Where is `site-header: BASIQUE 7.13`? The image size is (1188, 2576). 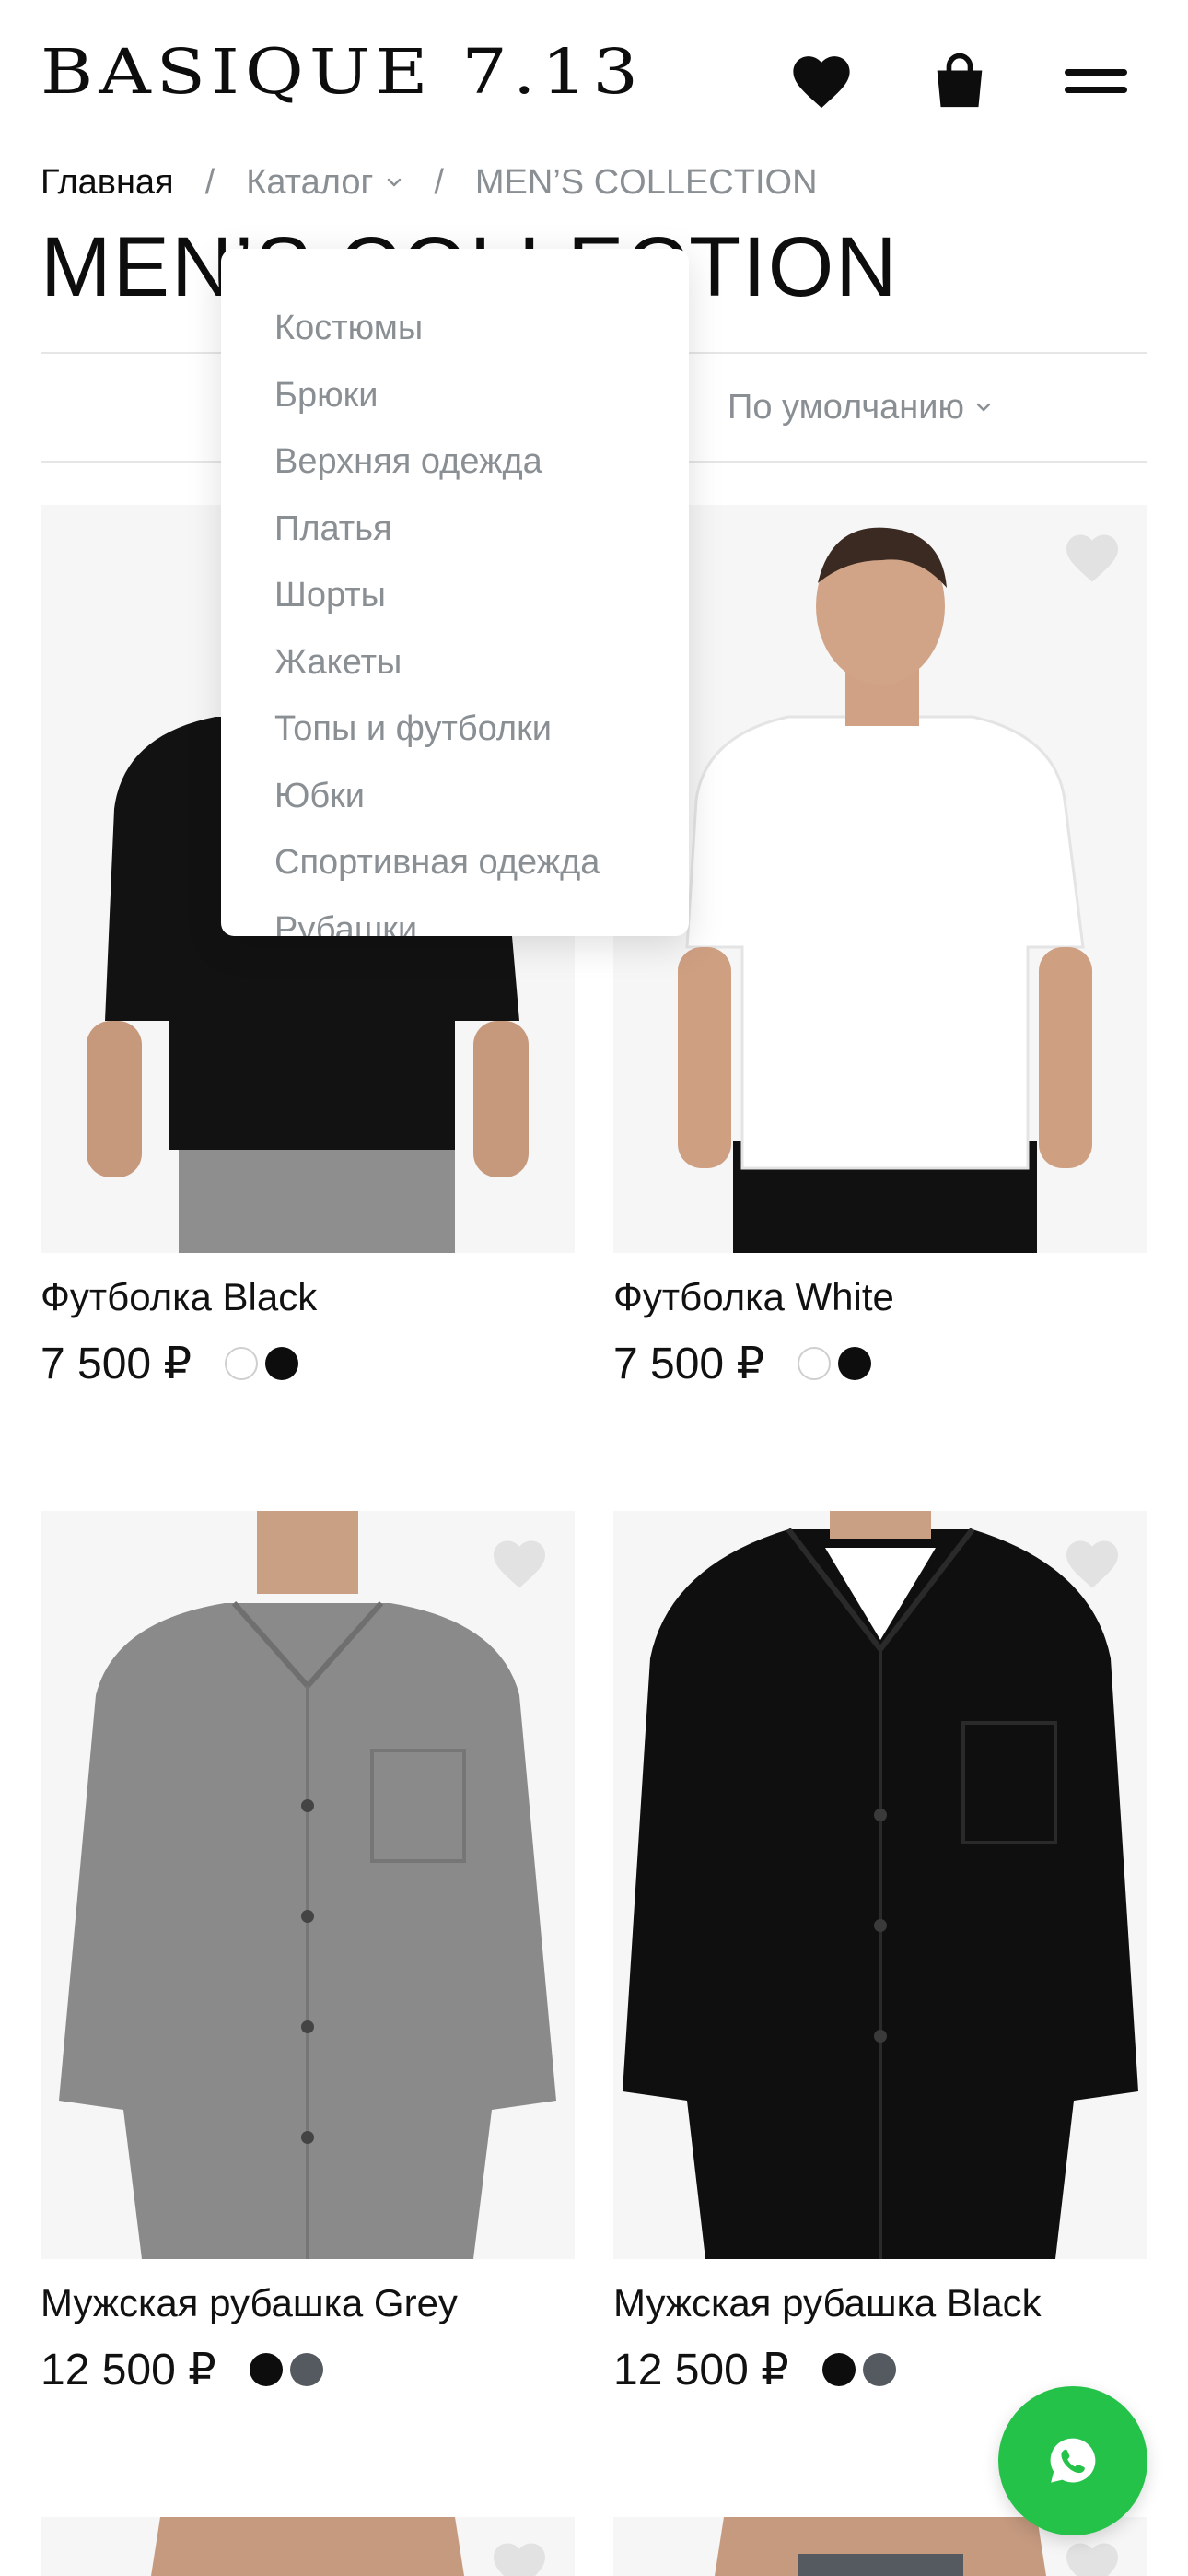
site-header: BASIQUE 7.13 is located at coordinates (594, 78).